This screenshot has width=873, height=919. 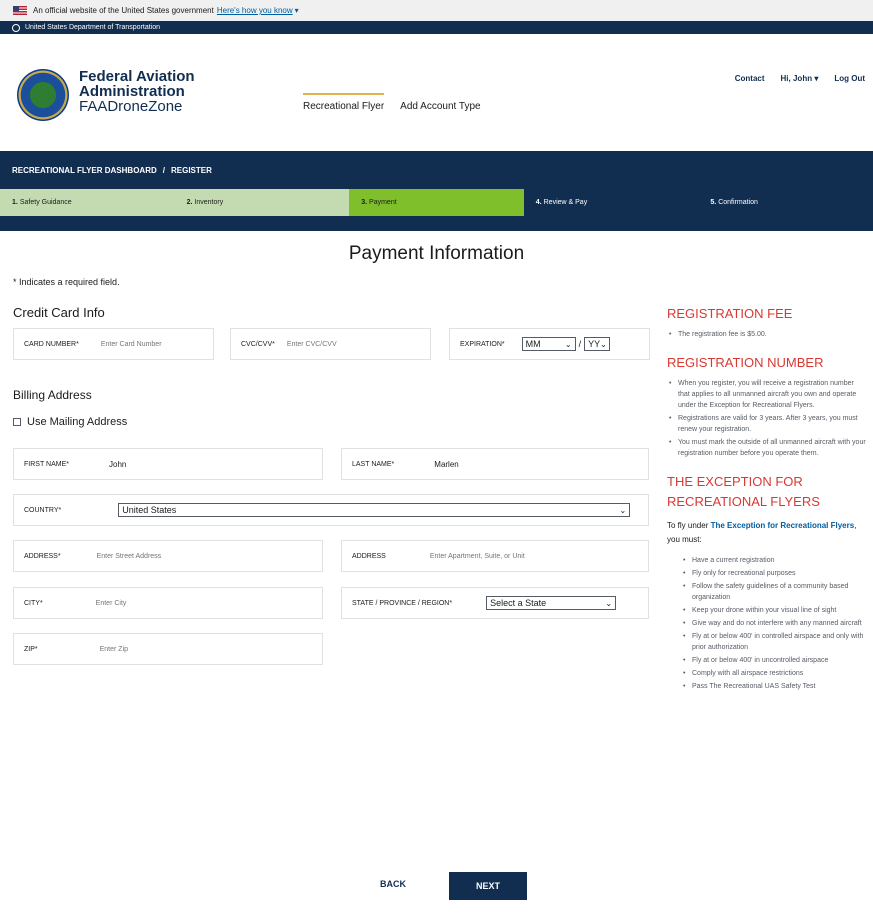 What do you see at coordinates (373, 464) in the screenshot?
I see `last-name-label: LAST NAME*` at bounding box center [373, 464].